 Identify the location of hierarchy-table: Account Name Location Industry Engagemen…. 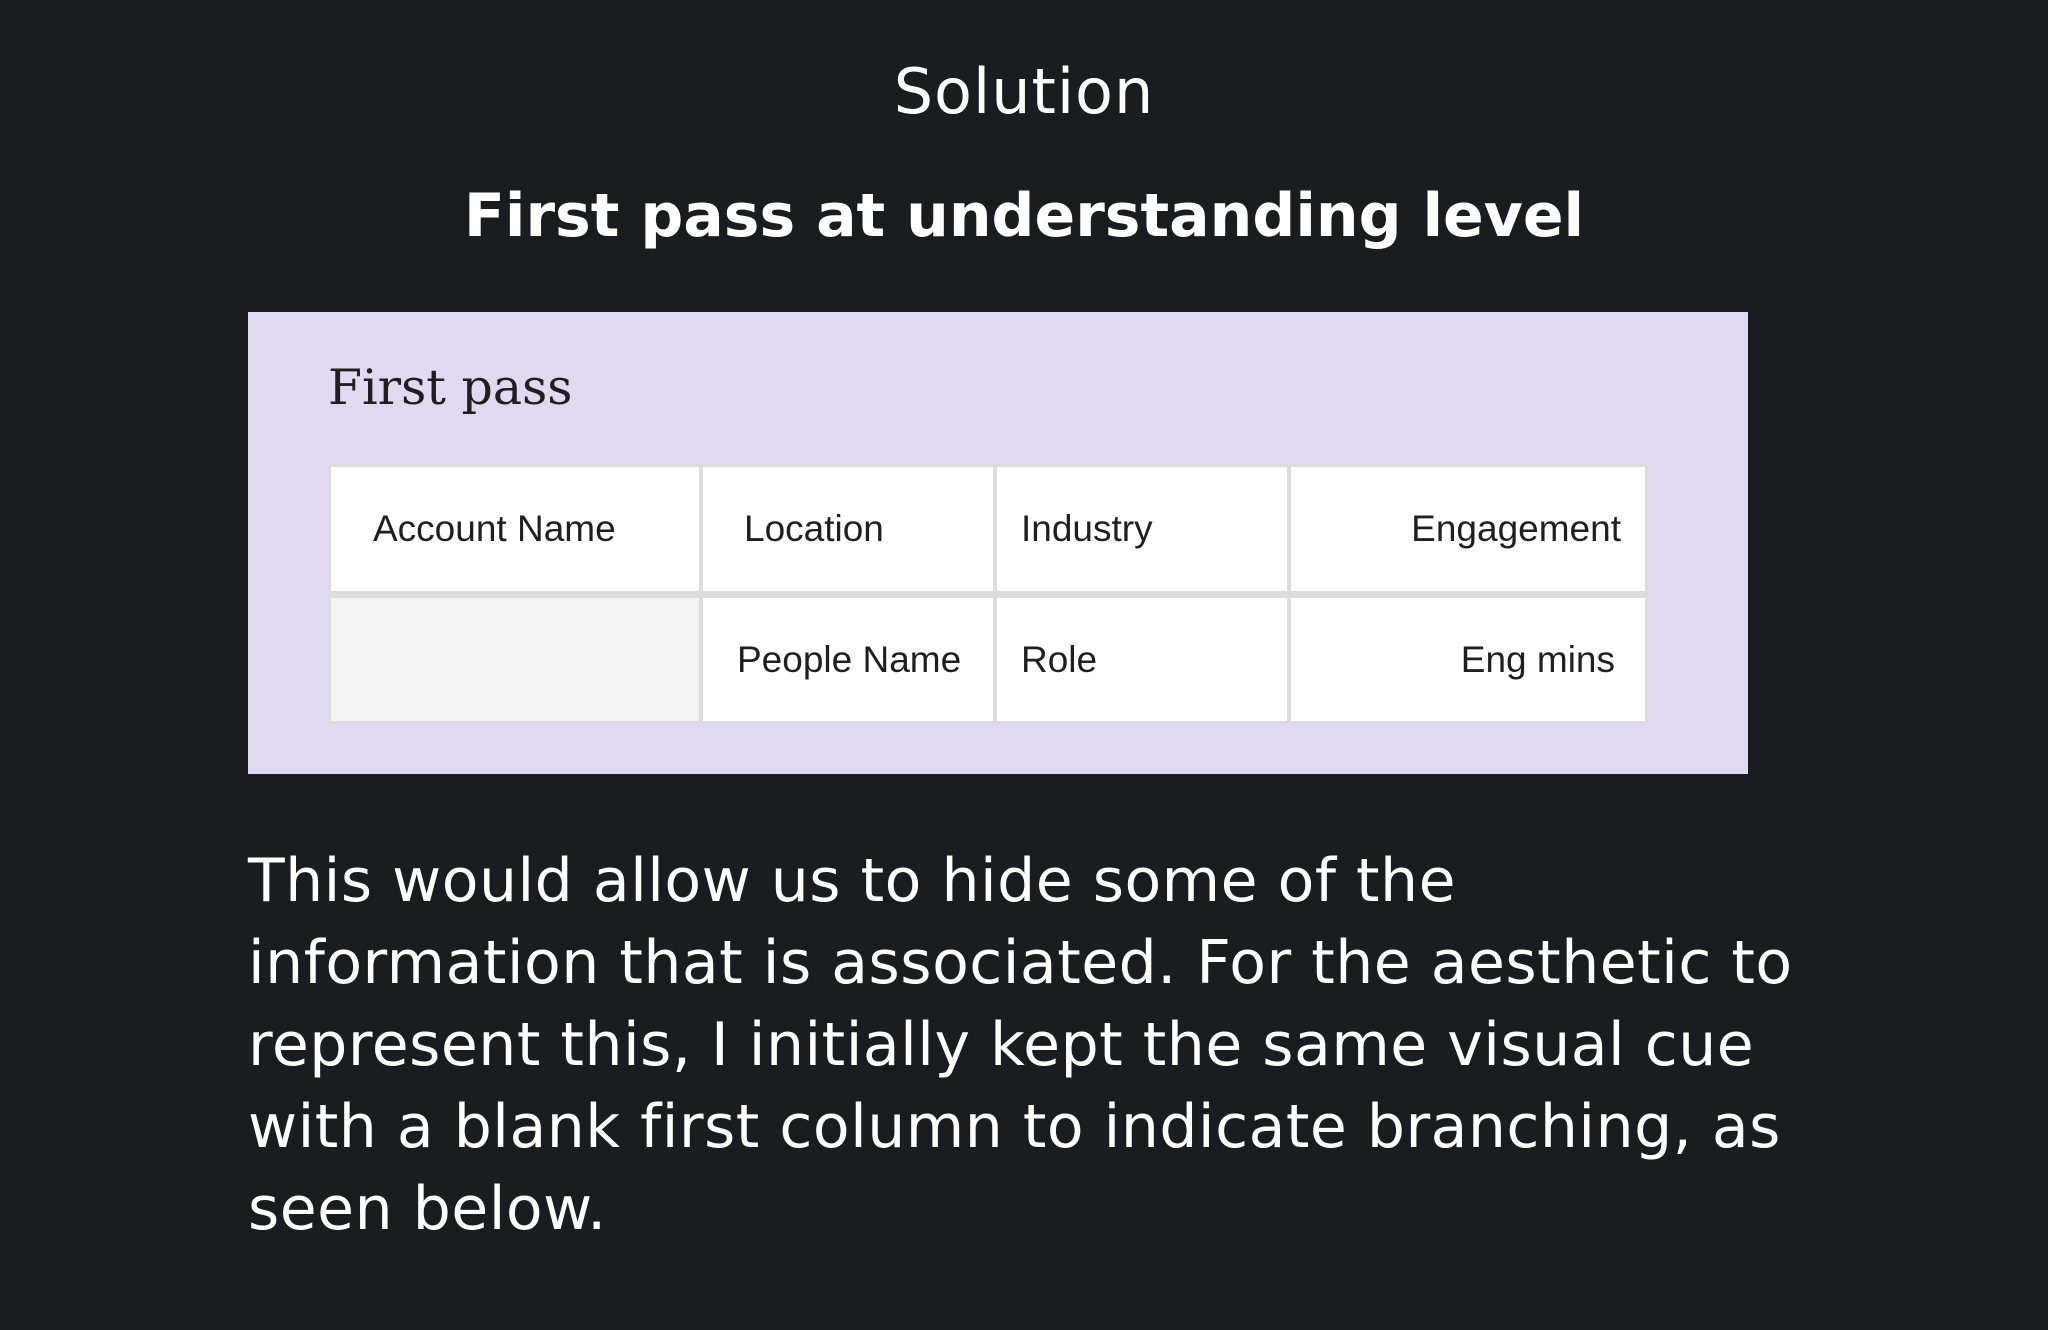
(988, 594).